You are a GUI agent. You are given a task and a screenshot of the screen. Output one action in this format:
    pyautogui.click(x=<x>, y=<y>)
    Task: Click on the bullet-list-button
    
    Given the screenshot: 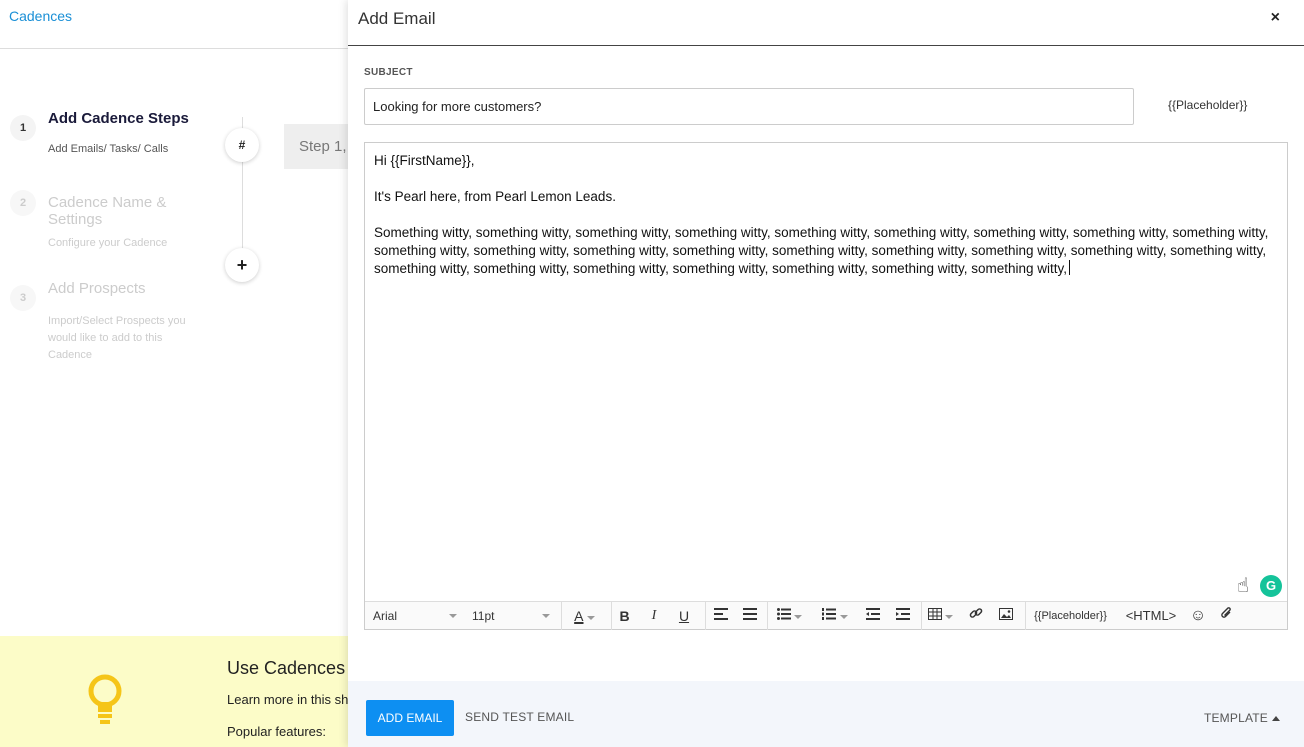 What is the action you would take?
    pyautogui.click(x=789, y=616)
    